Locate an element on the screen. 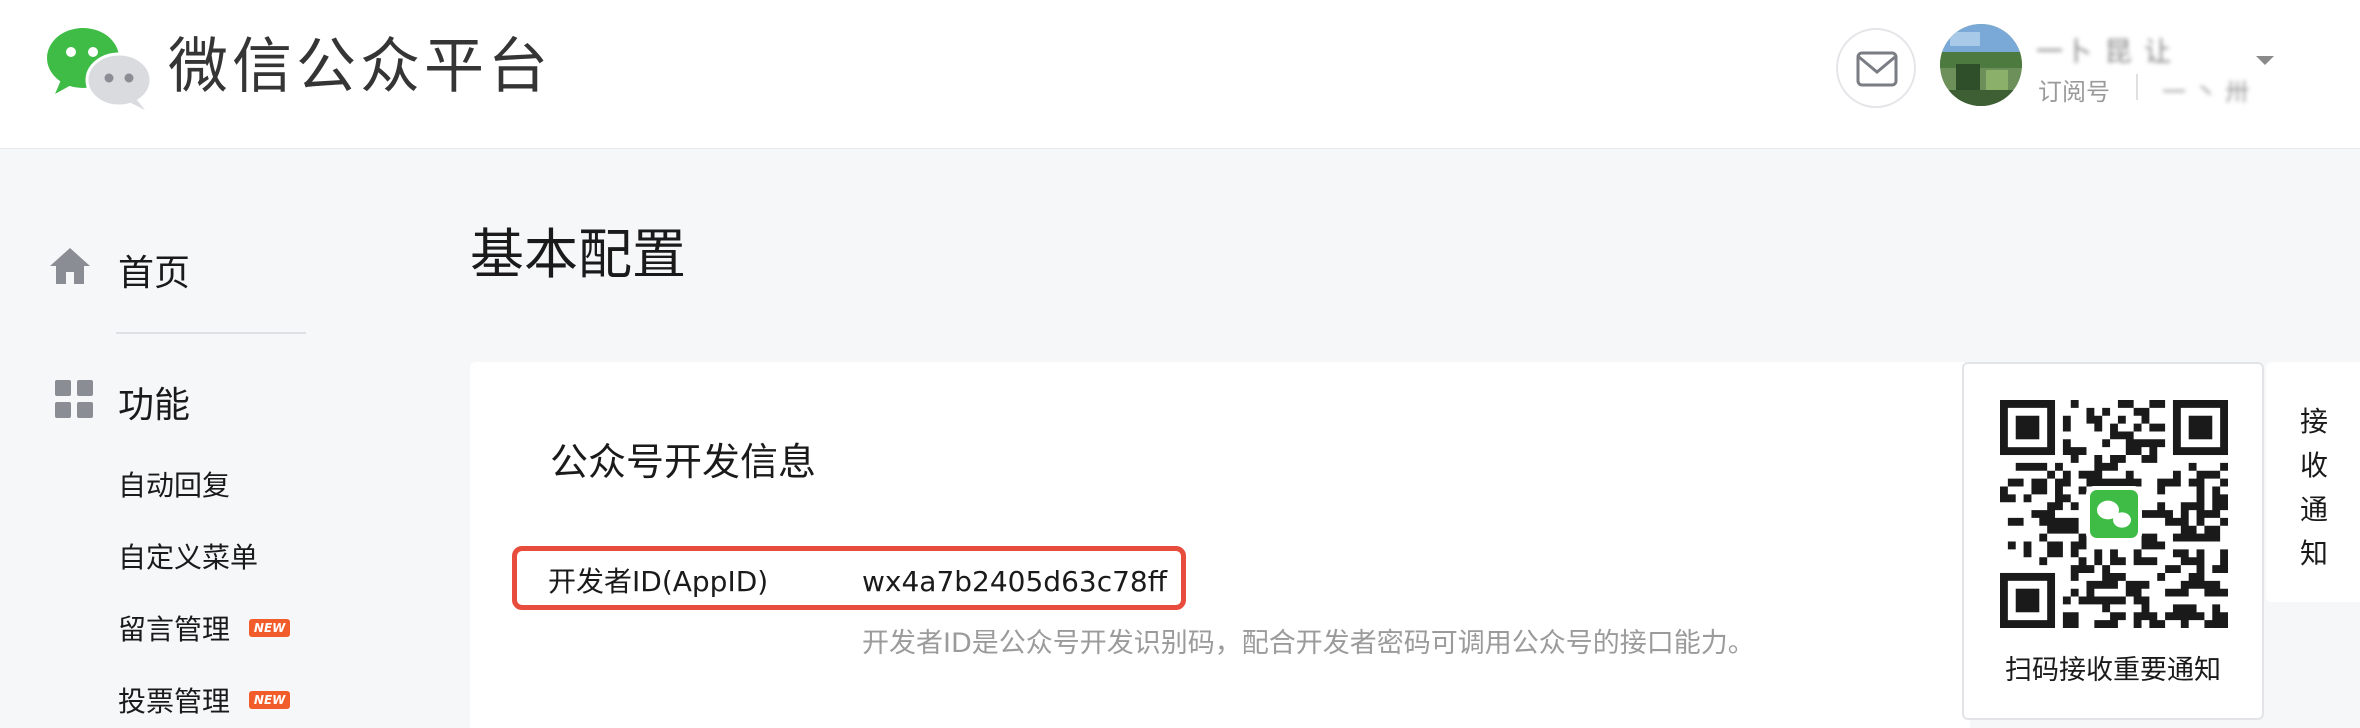 The image size is (2360, 728). account-divider is located at coordinates (2137, 87).